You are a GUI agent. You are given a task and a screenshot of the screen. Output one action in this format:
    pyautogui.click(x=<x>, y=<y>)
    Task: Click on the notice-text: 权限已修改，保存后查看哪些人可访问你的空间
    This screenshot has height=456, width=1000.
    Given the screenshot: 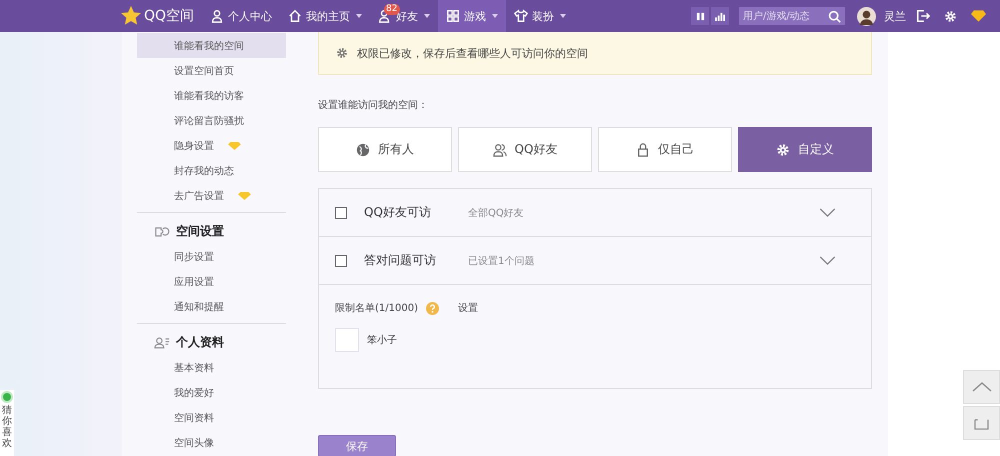 What is the action you would take?
    pyautogui.click(x=472, y=53)
    